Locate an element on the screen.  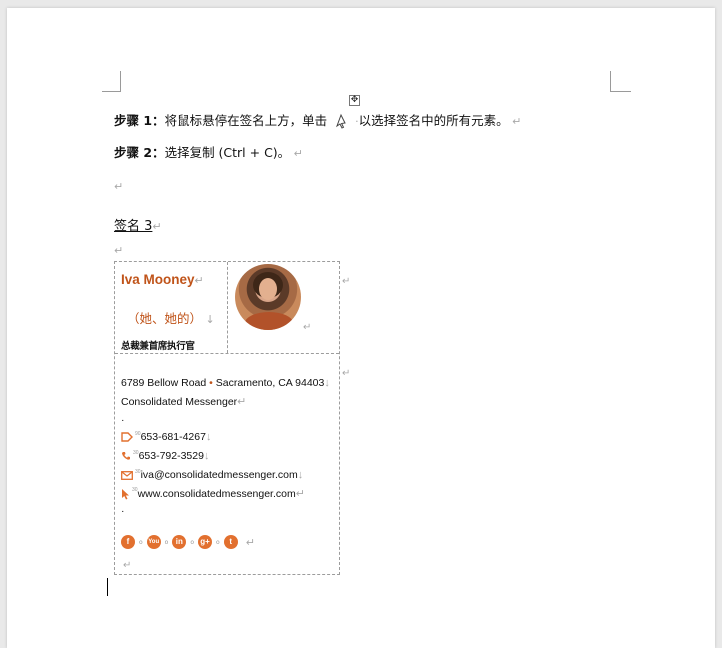
step2-text: 选择复制 (Ctrl + C)。 is located at coordinates (227, 152).